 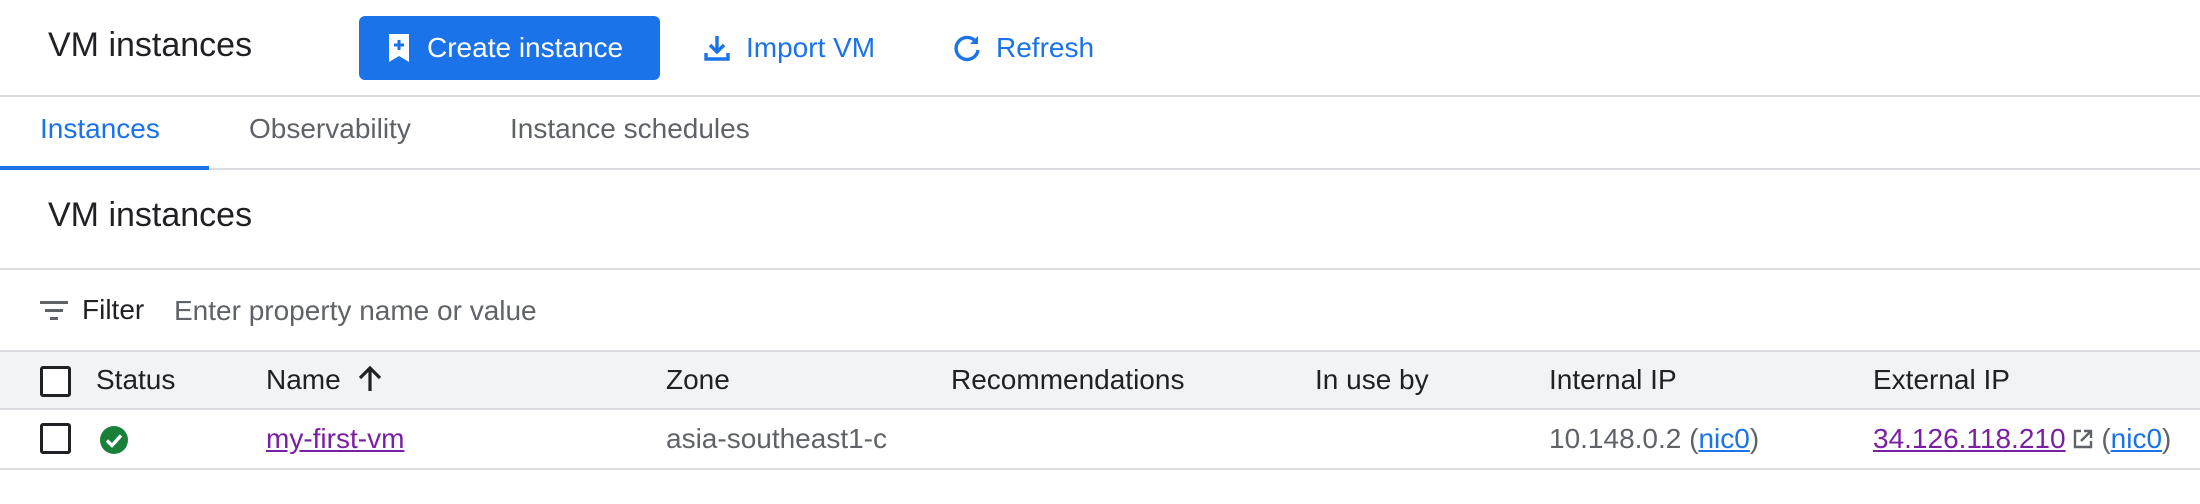 I want to click on download-icon, so click(x=717, y=48).